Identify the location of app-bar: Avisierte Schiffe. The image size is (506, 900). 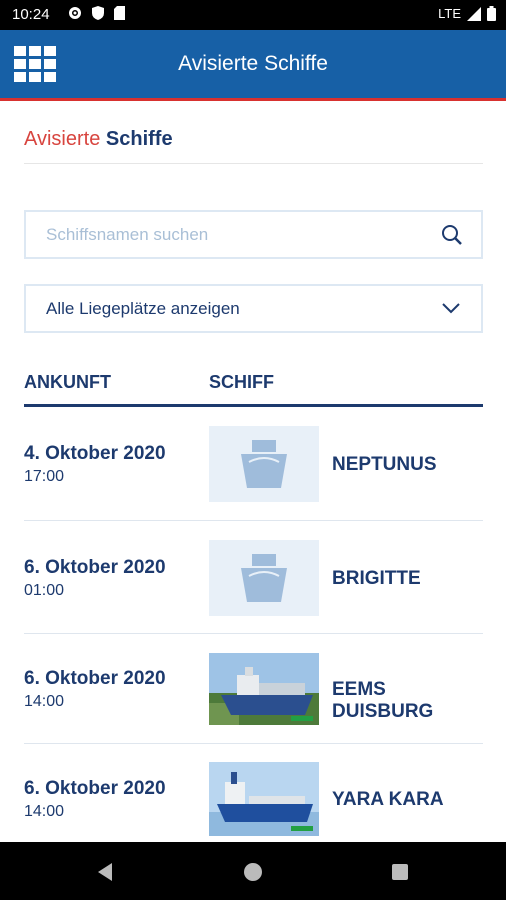
(253, 65).